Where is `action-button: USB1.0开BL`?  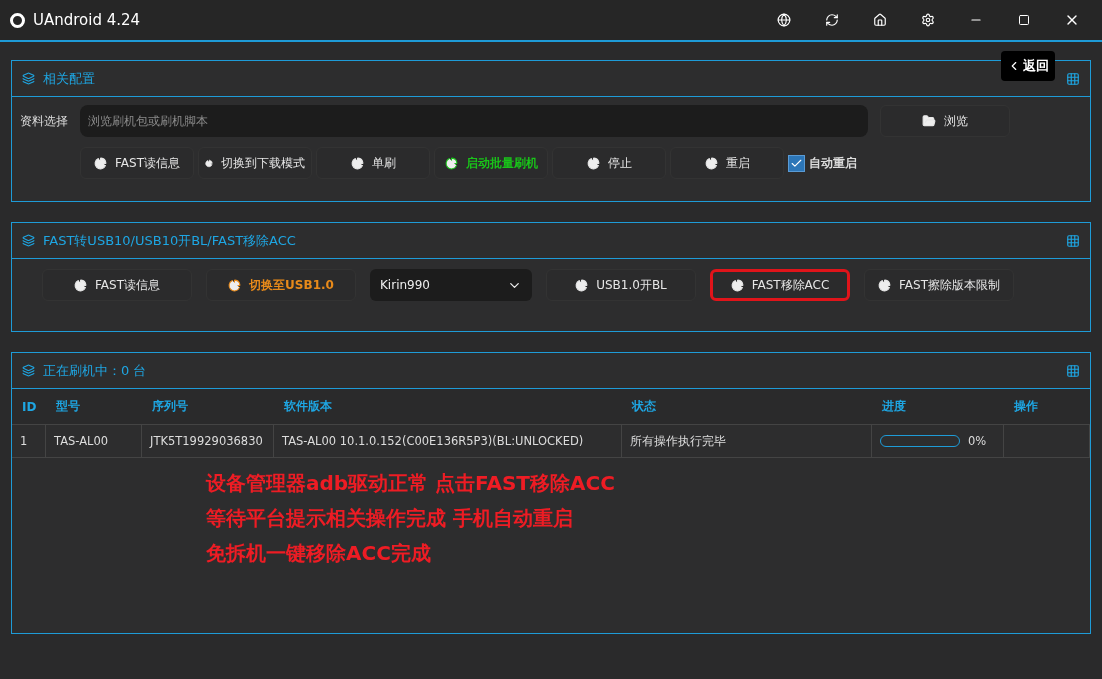
action-button: USB1.0开BL is located at coordinates (621, 285).